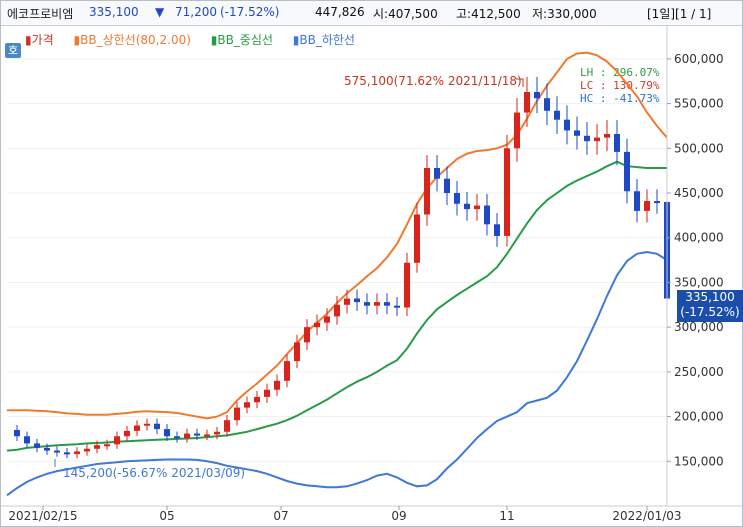  I want to click on y-tick-label: 450,000, so click(699, 193).